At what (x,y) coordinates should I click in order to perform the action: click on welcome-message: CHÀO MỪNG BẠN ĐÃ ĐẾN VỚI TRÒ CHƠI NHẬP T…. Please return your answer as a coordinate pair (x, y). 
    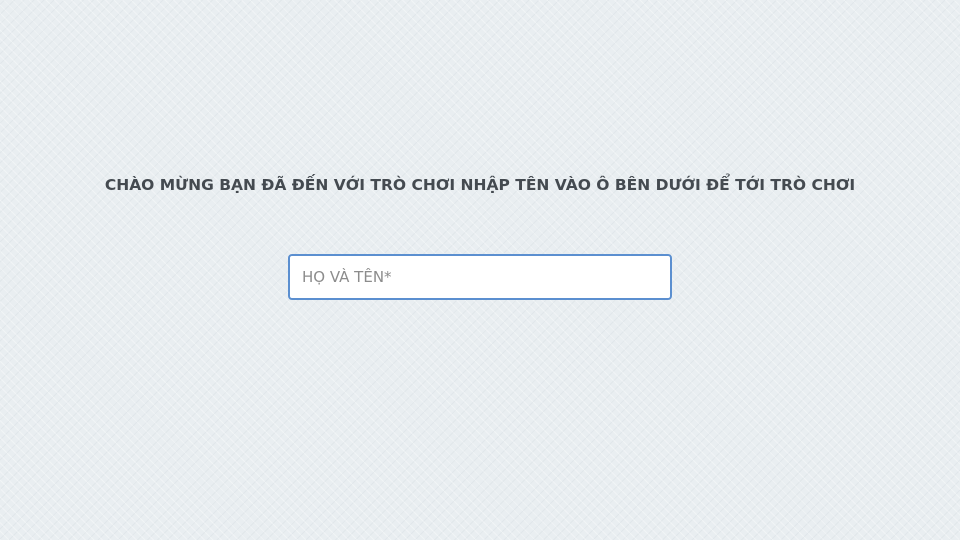
    Looking at the image, I should click on (480, 185).